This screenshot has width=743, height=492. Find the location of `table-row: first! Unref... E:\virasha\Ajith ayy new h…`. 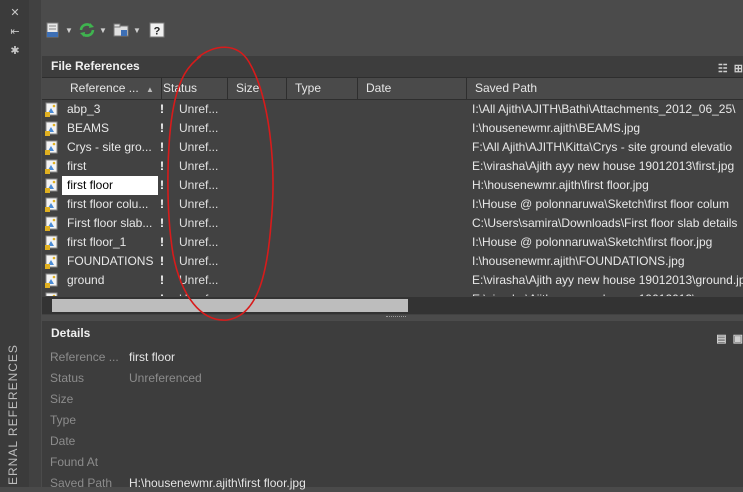

table-row: first! Unref... E:\virasha\Ajith ayy new h… is located at coordinates (392, 166).